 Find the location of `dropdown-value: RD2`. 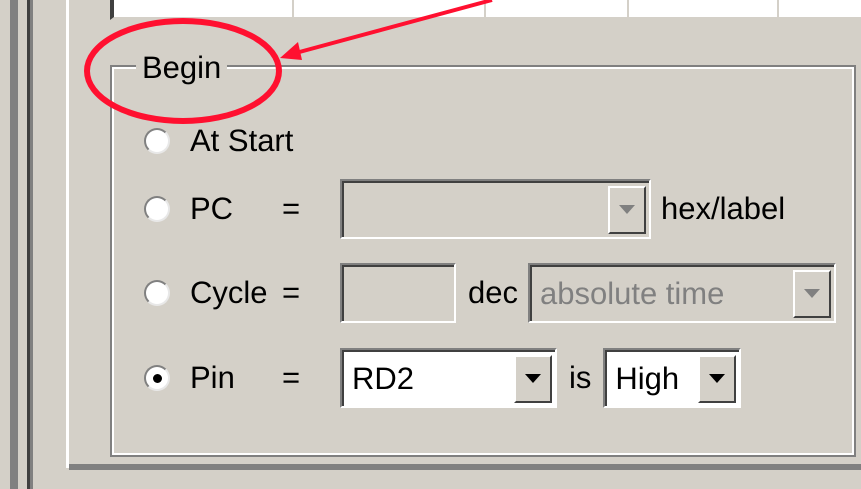

dropdown-value: RD2 is located at coordinates (383, 379).